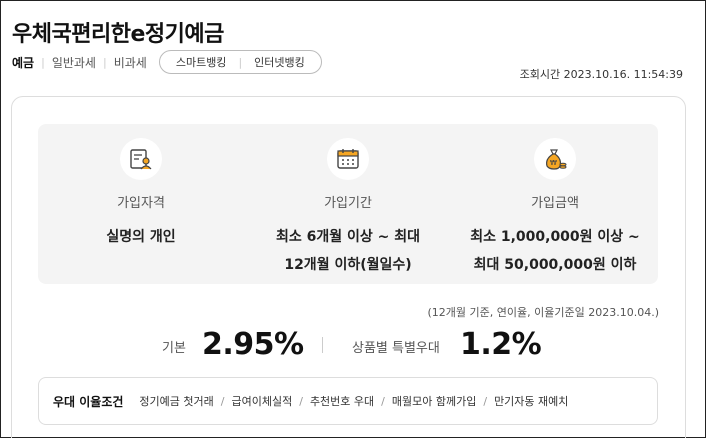 The width and height of the screenshot is (706, 438). I want to click on smart-banking-chip: 스마트뱅킹, so click(201, 62).